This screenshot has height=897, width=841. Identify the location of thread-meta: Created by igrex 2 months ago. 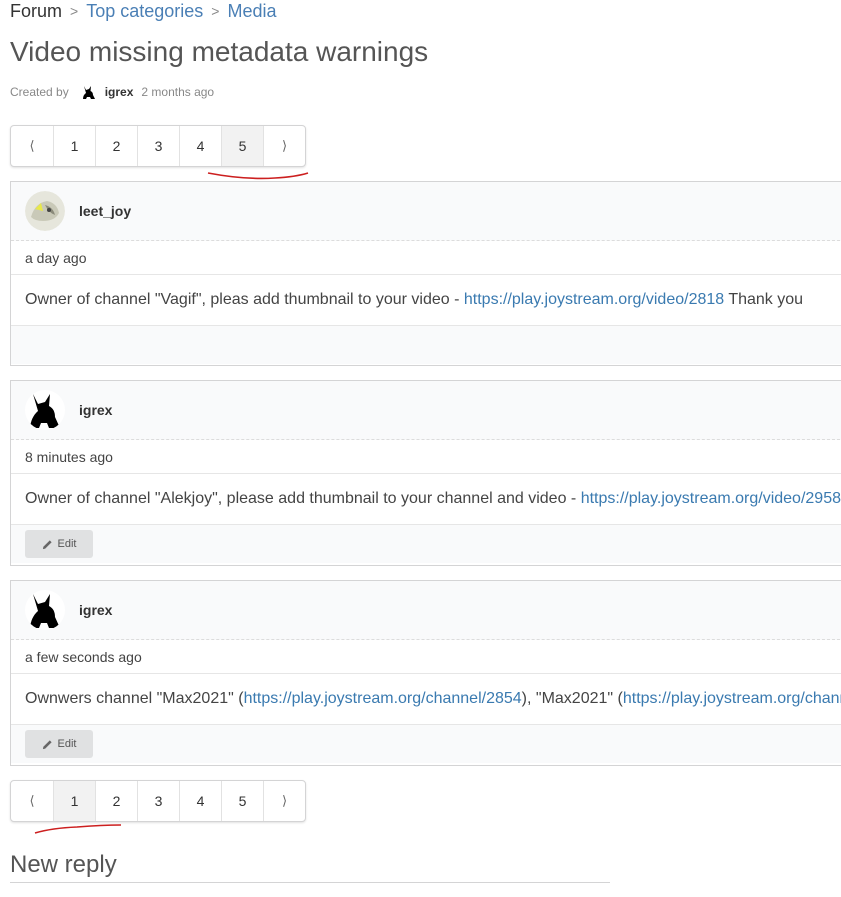
(112, 92).